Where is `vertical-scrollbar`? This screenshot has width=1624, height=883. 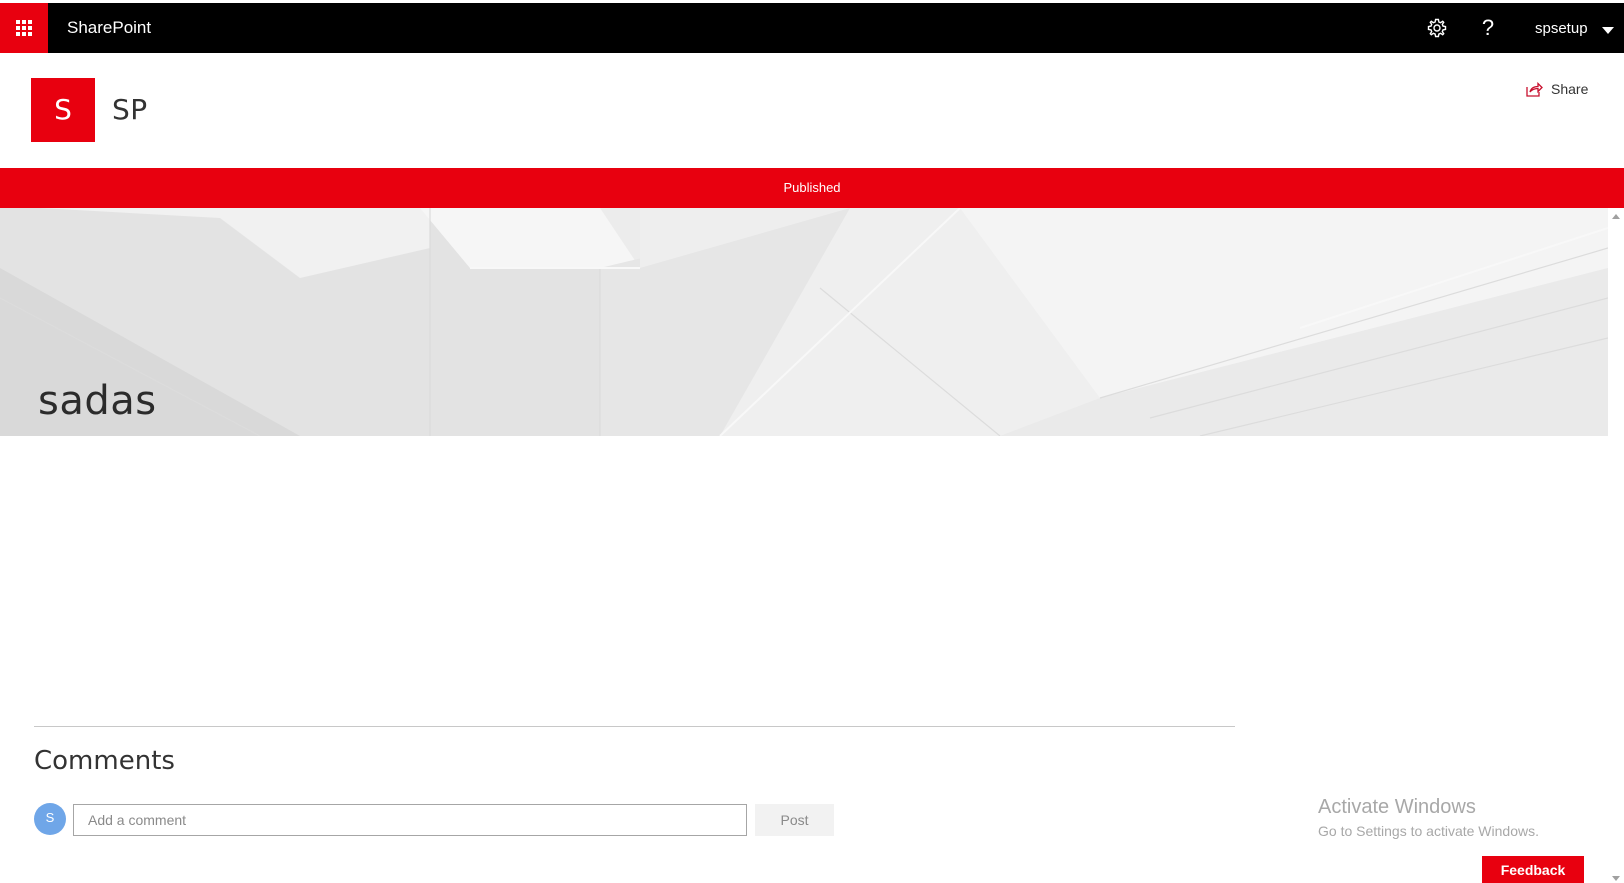
vertical-scrollbar is located at coordinates (1616, 545).